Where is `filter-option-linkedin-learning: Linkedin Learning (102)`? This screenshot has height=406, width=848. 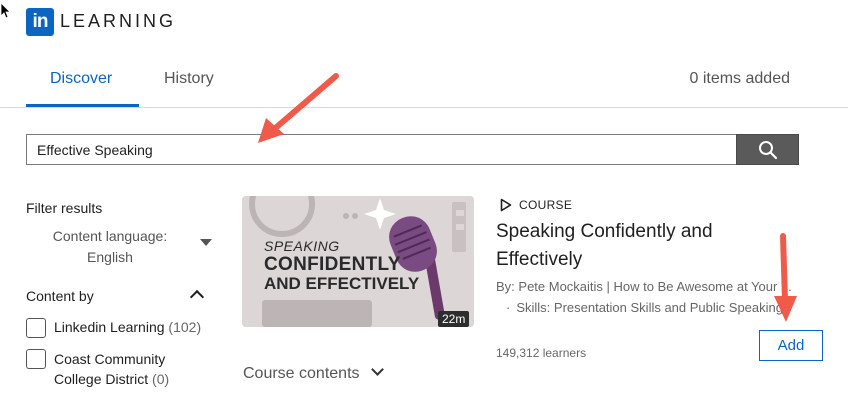 filter-option-linkedin-learning: Linkedin Learning (102) is located at coordinates (127, 327).